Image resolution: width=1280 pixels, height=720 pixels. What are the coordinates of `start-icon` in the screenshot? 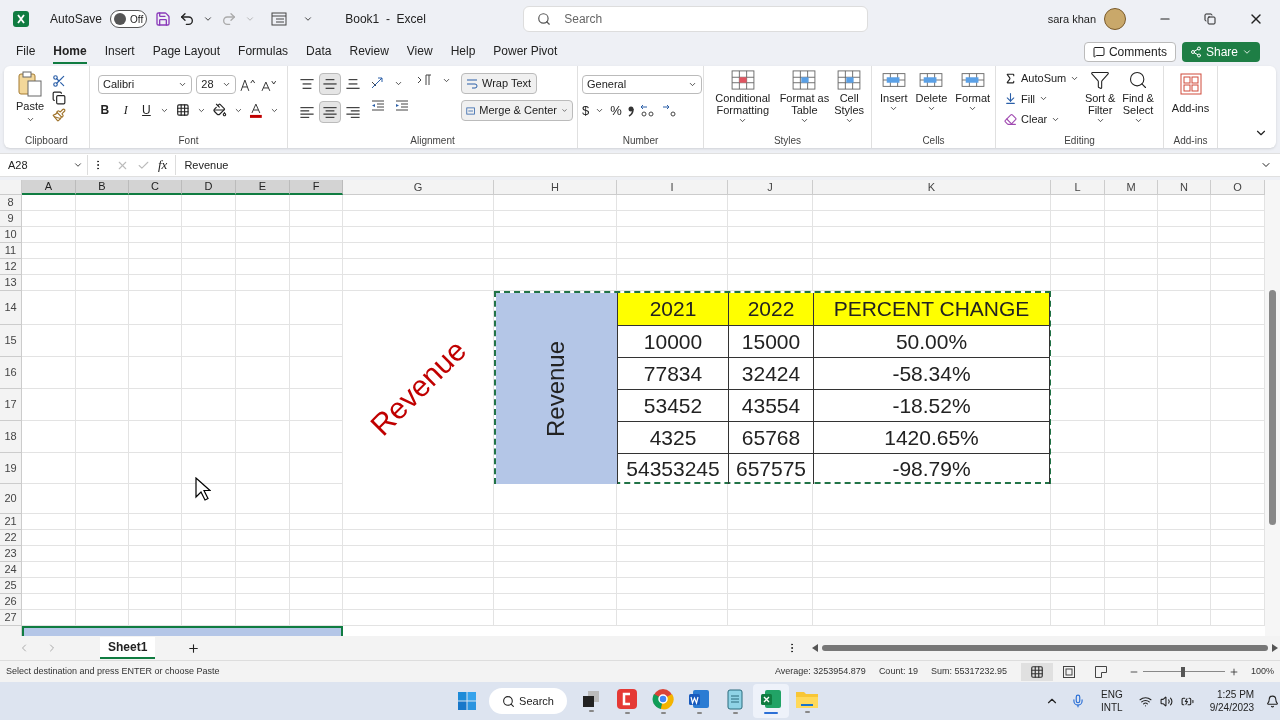 It's located at (467, 701).